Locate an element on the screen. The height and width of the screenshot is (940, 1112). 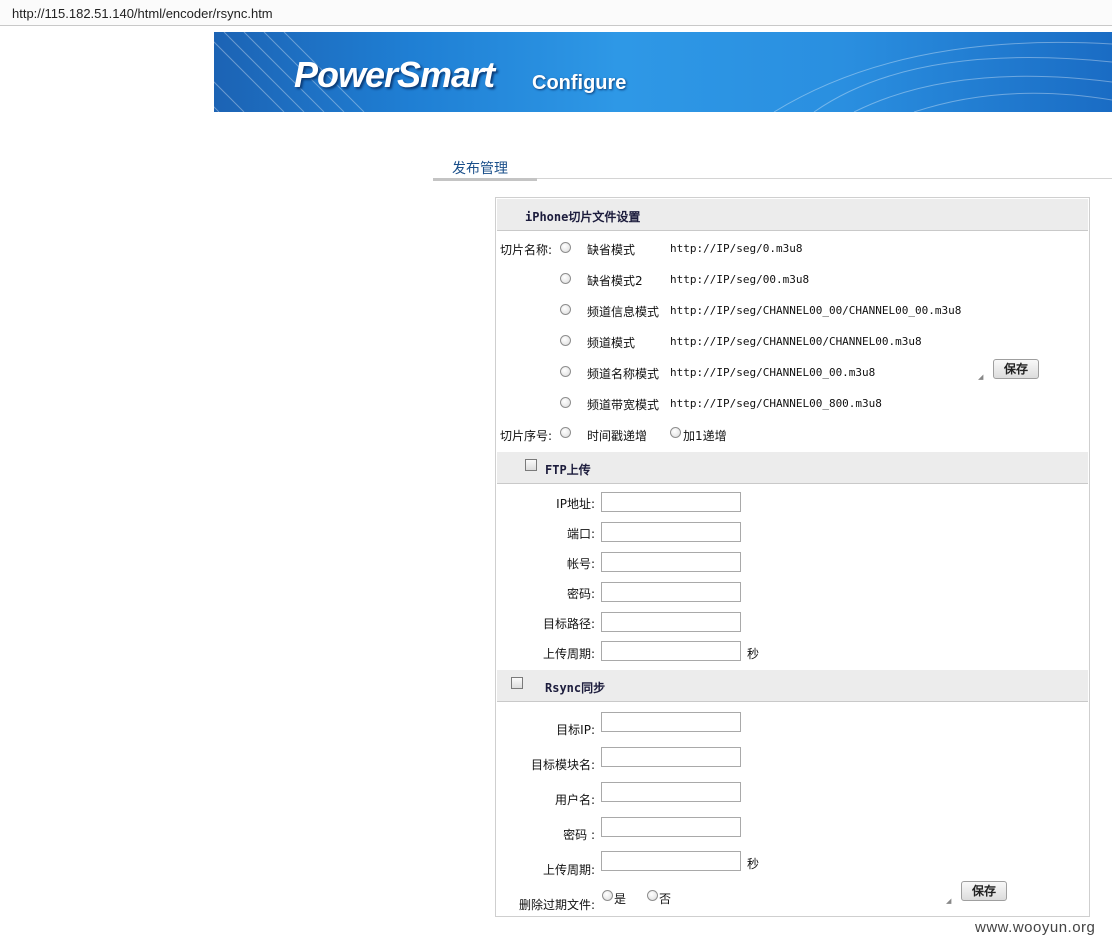
delete-yes-radio is located at coordinates (607, 895).